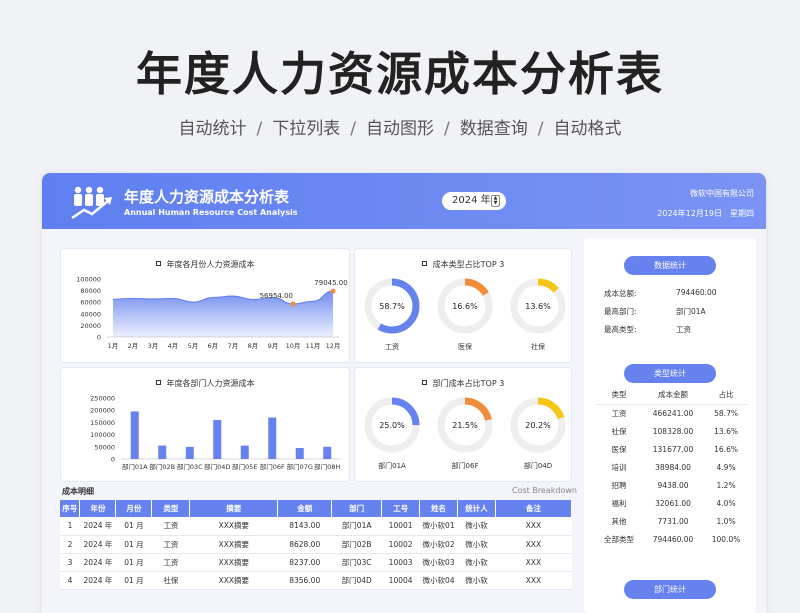 The height and width of the screenshot is (613, 800). Describe the element at coordinates (544, 490) in the screenshot. I see `detail-title-en: Cost Breakdown` at that location.